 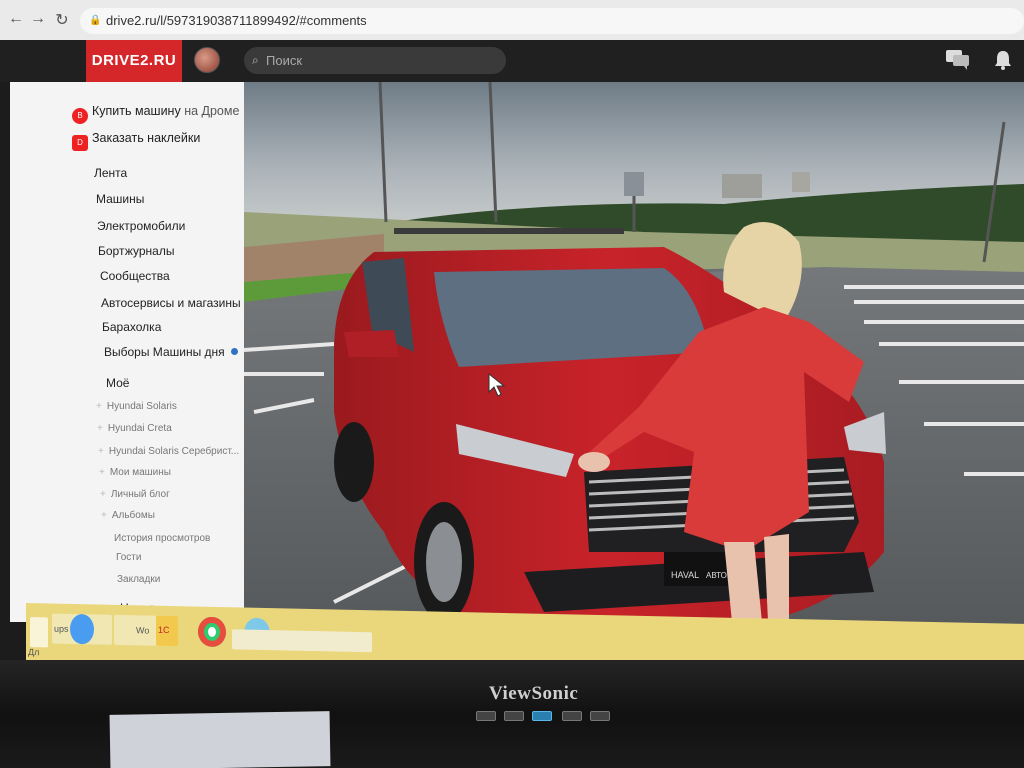 What do you see at coordinates (699, 569) in the screenshot?
I see `license-plate` at bounding box center [699, 569].